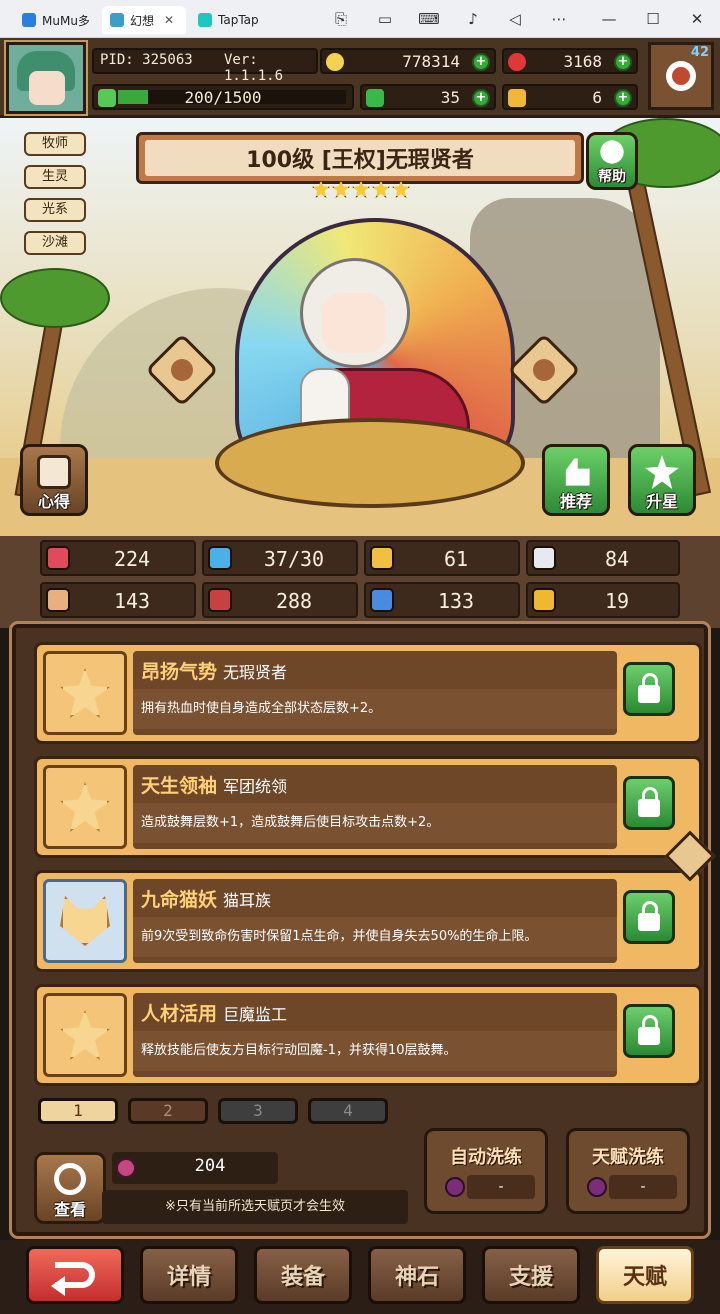 Image resolution: width=720 pixels, height=1314 pixels. Describe the element at coordinates (189, 1275) in the screenshot. I see `nav-details: 详情` at that location.